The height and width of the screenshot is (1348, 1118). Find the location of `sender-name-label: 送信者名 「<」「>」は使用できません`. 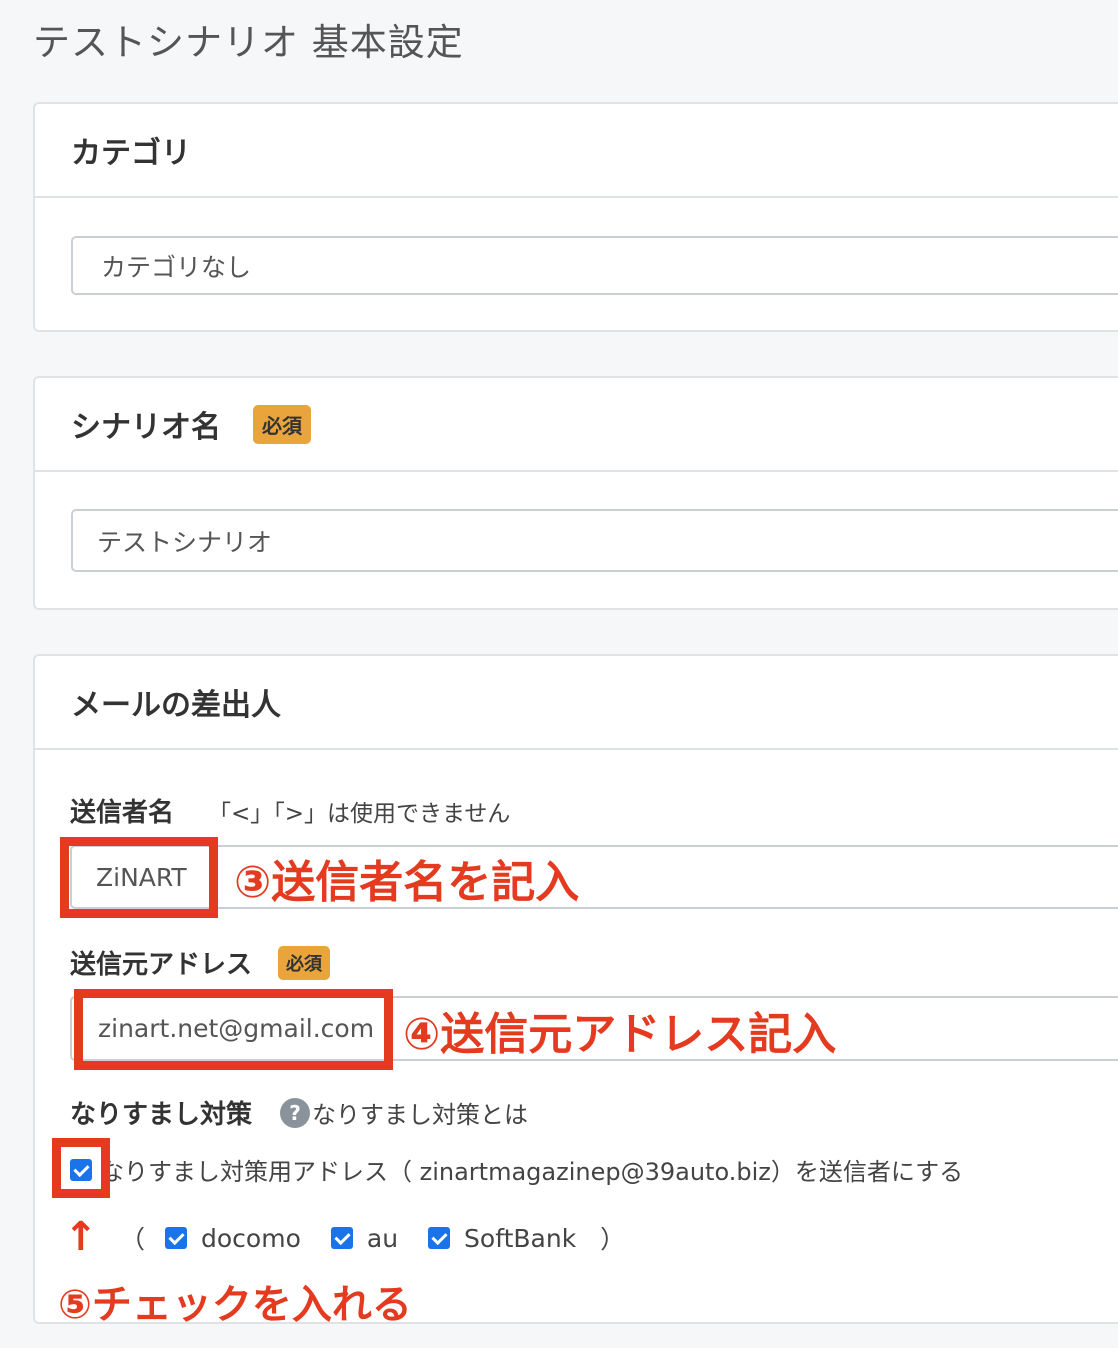

sender-name-label: 送信者名 「<」「>」は使用できません is located at coordinates (290, 810).